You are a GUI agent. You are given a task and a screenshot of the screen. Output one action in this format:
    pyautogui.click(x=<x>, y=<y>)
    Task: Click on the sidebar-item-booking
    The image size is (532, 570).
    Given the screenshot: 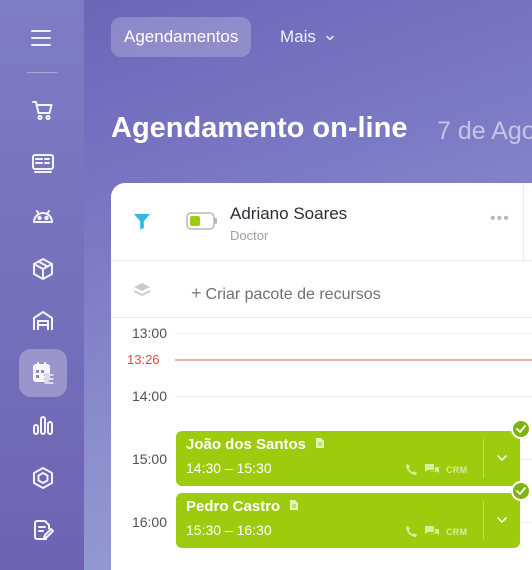 What is the action you would take?
    pyautogui.click(x=43, y=373)
    